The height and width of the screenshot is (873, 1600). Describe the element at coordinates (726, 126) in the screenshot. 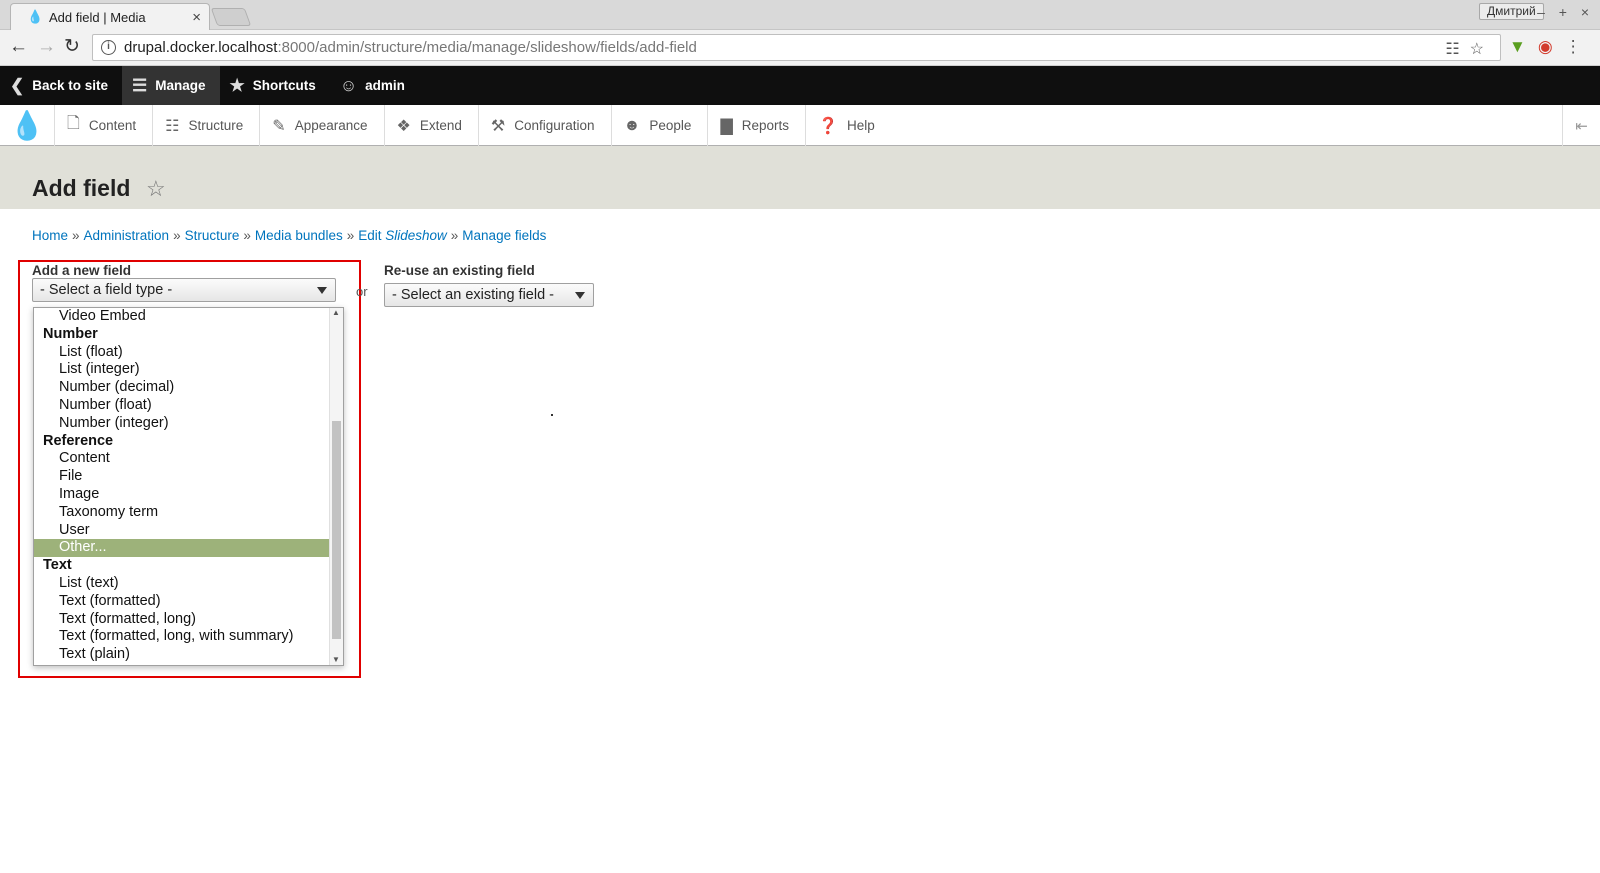

I see `bar-chart-icon: ▇` at that location.